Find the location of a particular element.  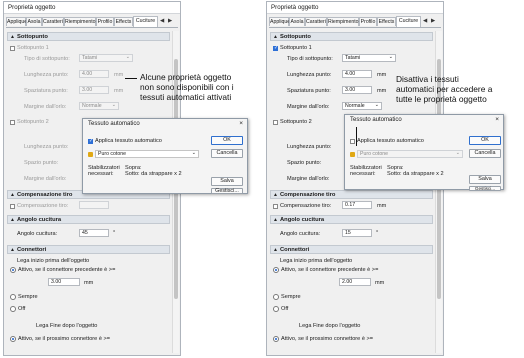

stitch-spacing-label: Spaziatura punto: is located at coordinates (309, 91).